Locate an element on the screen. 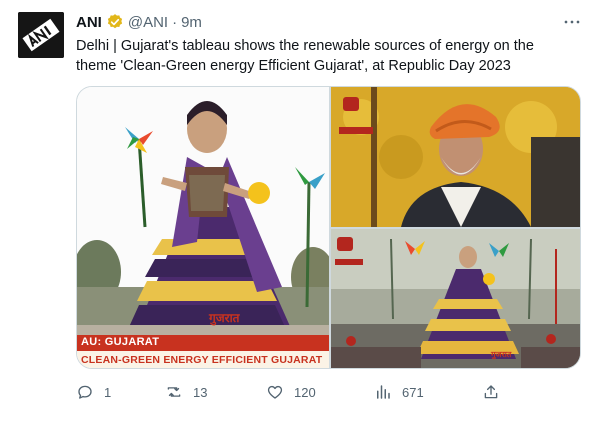 The width and height of the screenshot is (596, 422). portrait-photo is located at coordinates (455, 157).